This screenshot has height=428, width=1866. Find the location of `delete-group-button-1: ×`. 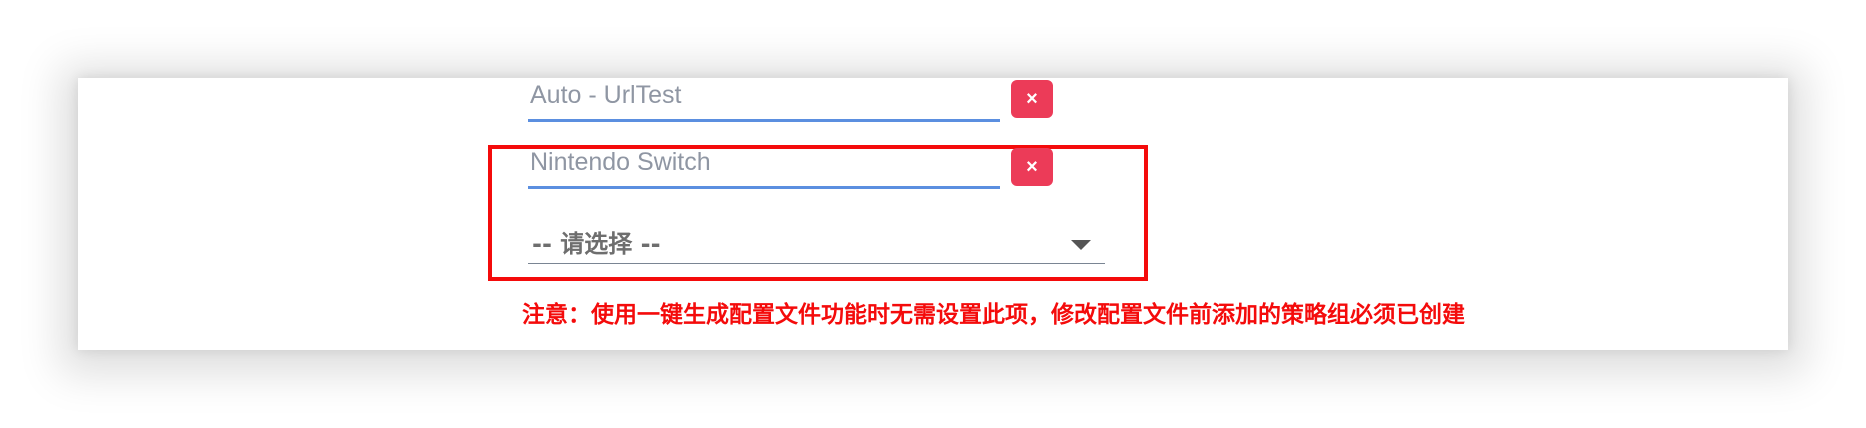

delete-group-button-1: × is located at coordinates (1032, 99).